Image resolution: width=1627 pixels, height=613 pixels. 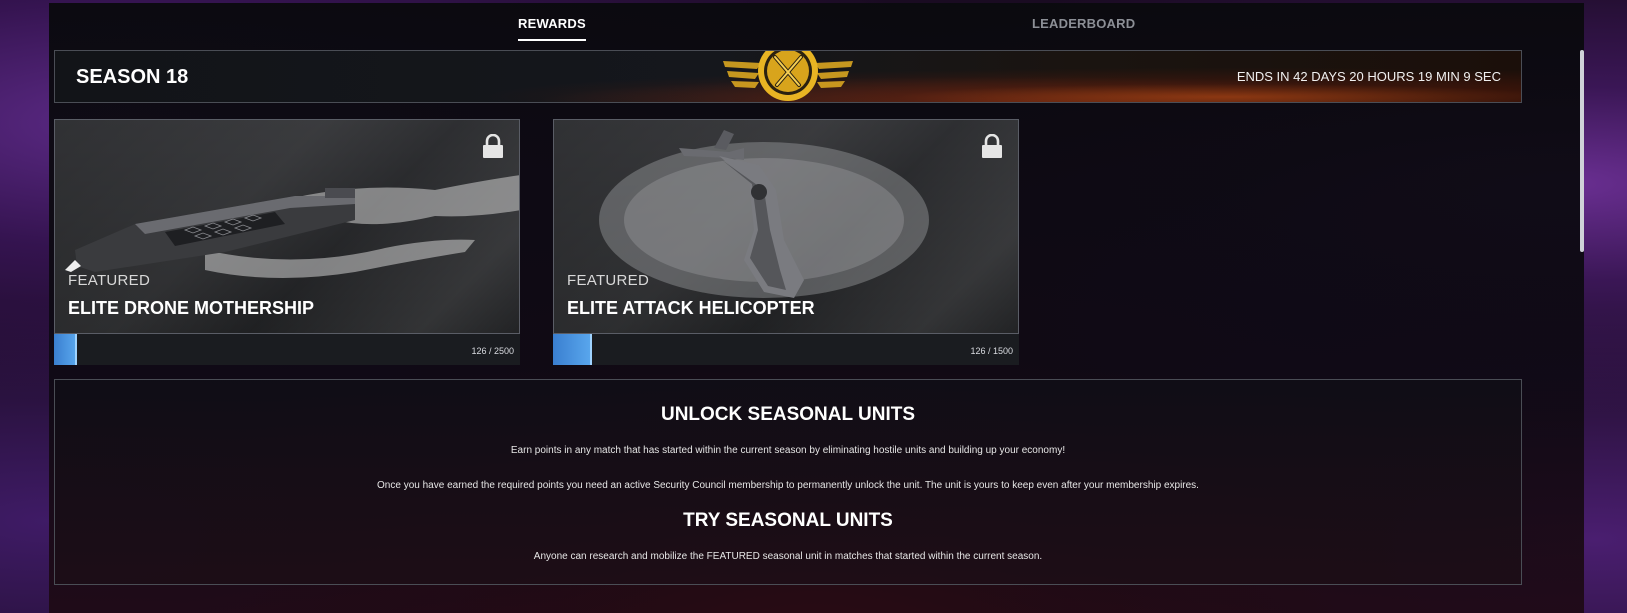 What do you see at coordinates (991, 351) in the screenshot?
I see `progress-count: 126 / 1500` at bounding box center [991, 351].